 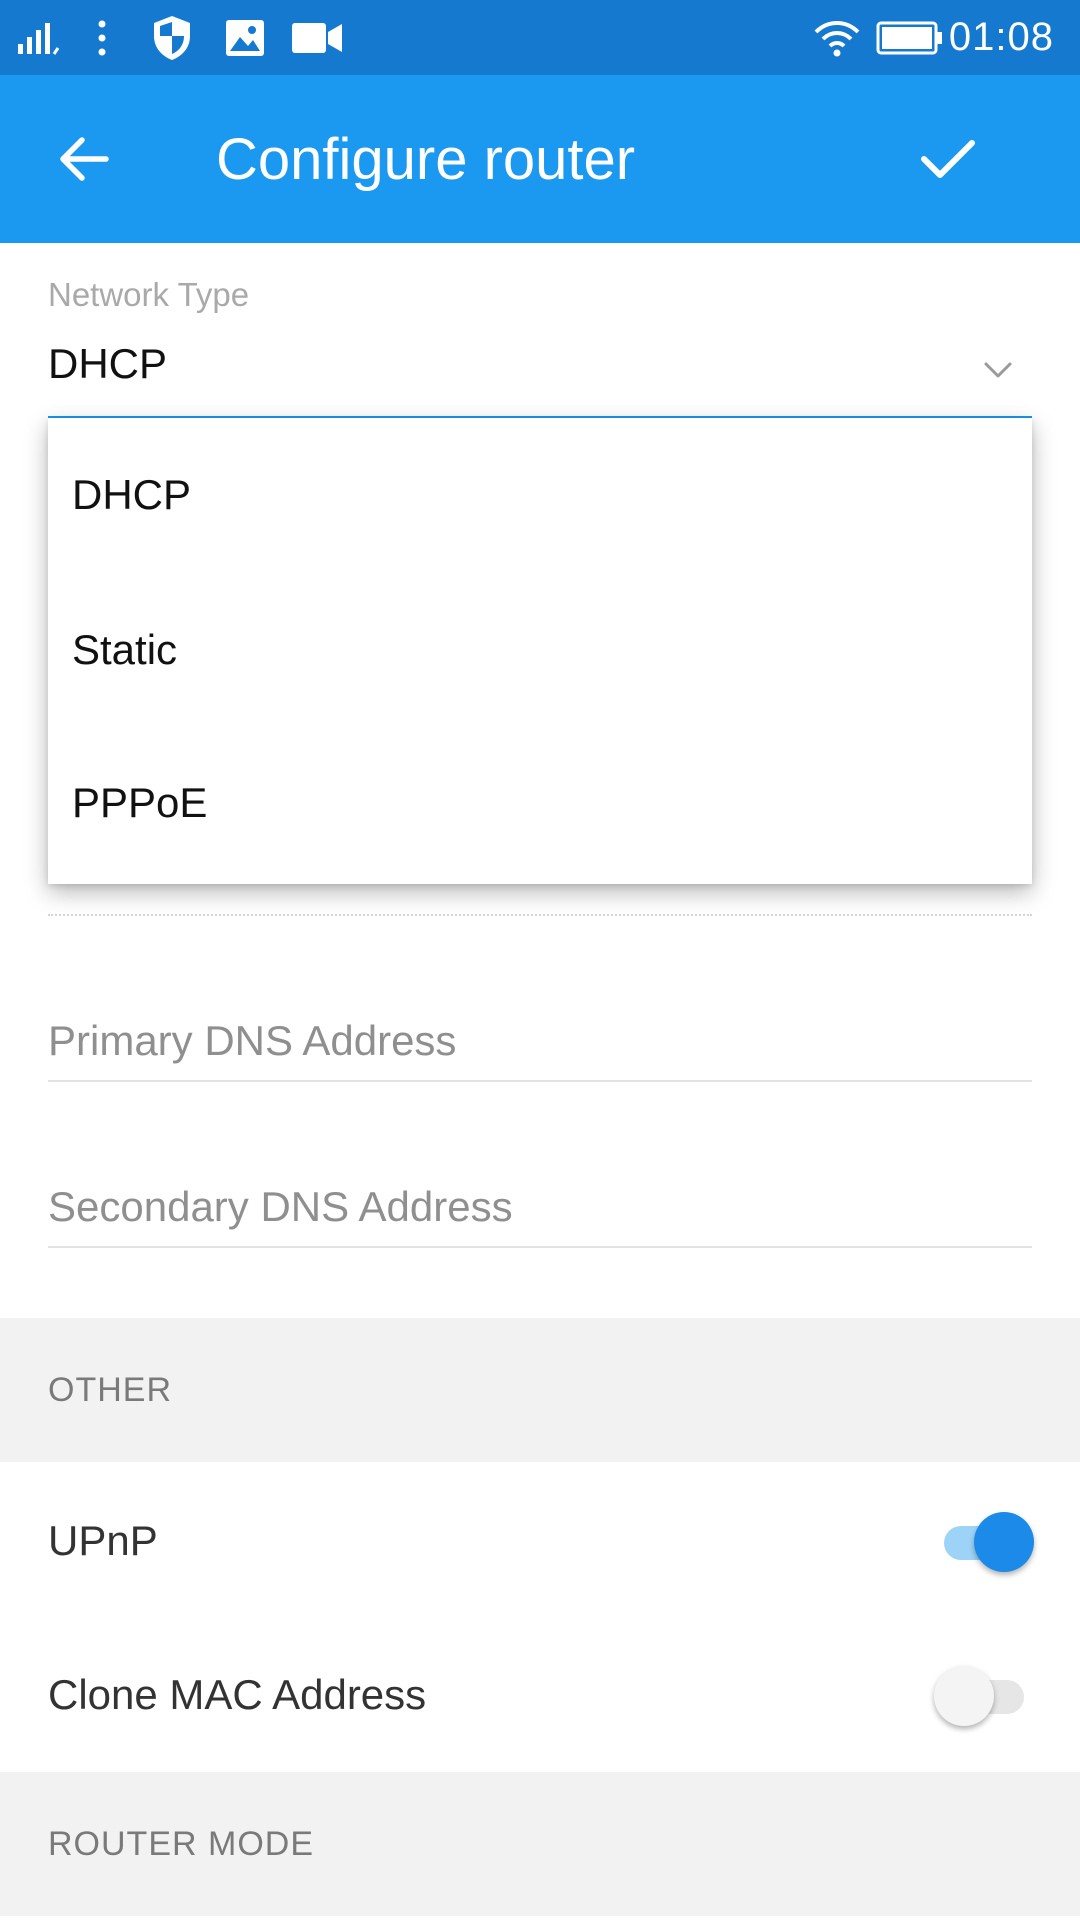 I want to click on status-time: 01:08, so click(x=1001, y=37).